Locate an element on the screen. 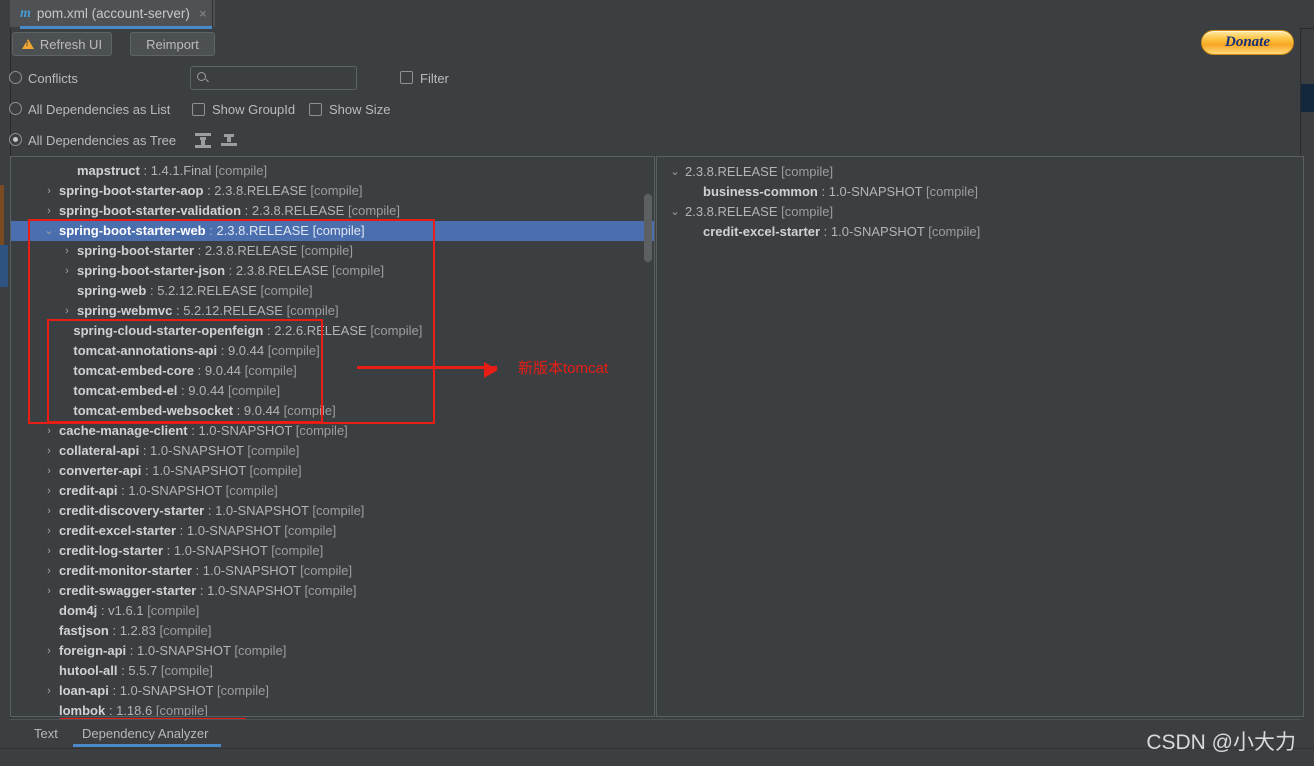 The width and height of the screenshot is (1314, 766). tab-dependency-analyzer-label: Dependency Analyzer is located at coordinates (145, 733).